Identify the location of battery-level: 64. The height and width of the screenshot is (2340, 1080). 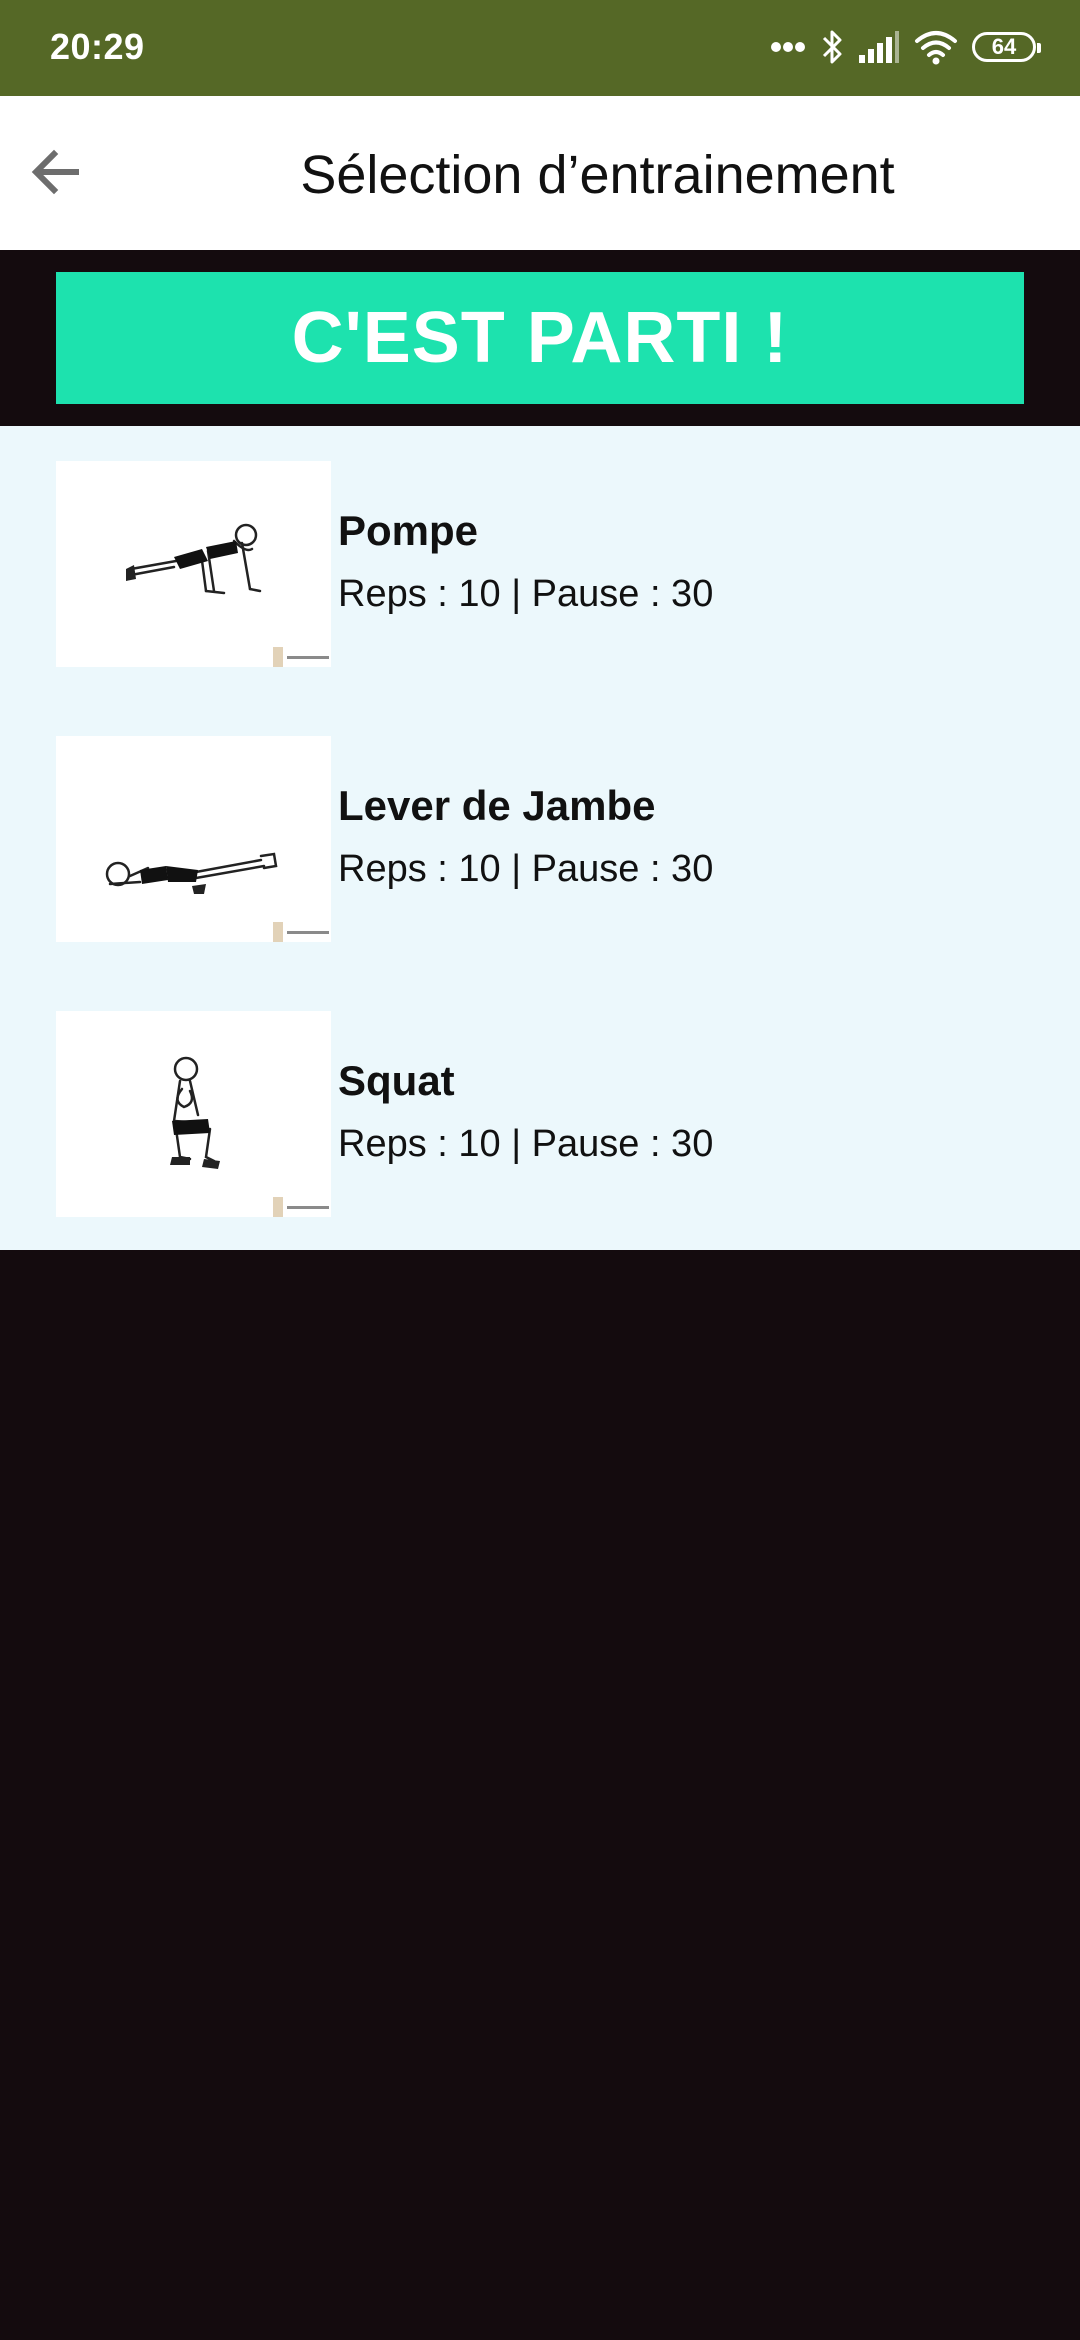
(1004, 46).